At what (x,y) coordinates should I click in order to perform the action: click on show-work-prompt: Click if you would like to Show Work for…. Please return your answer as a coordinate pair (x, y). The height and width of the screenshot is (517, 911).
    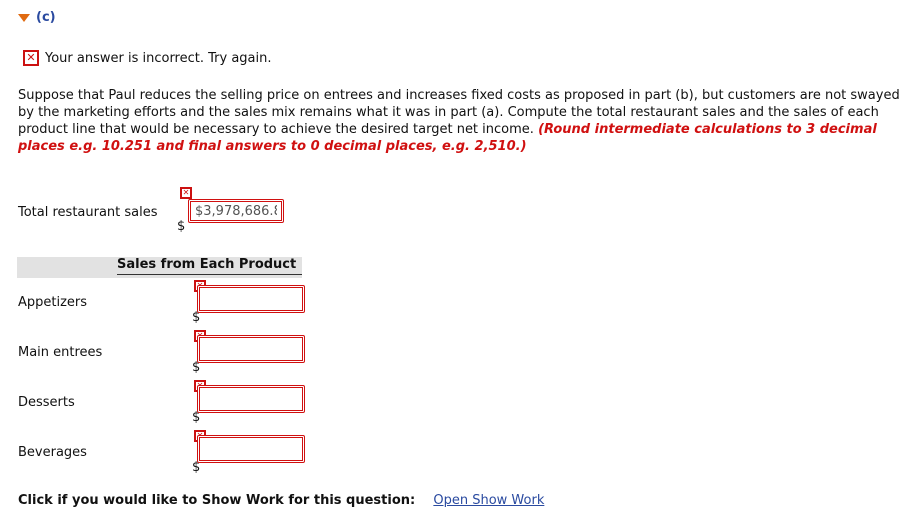
    Looking at the image, I should click on (217, 500).